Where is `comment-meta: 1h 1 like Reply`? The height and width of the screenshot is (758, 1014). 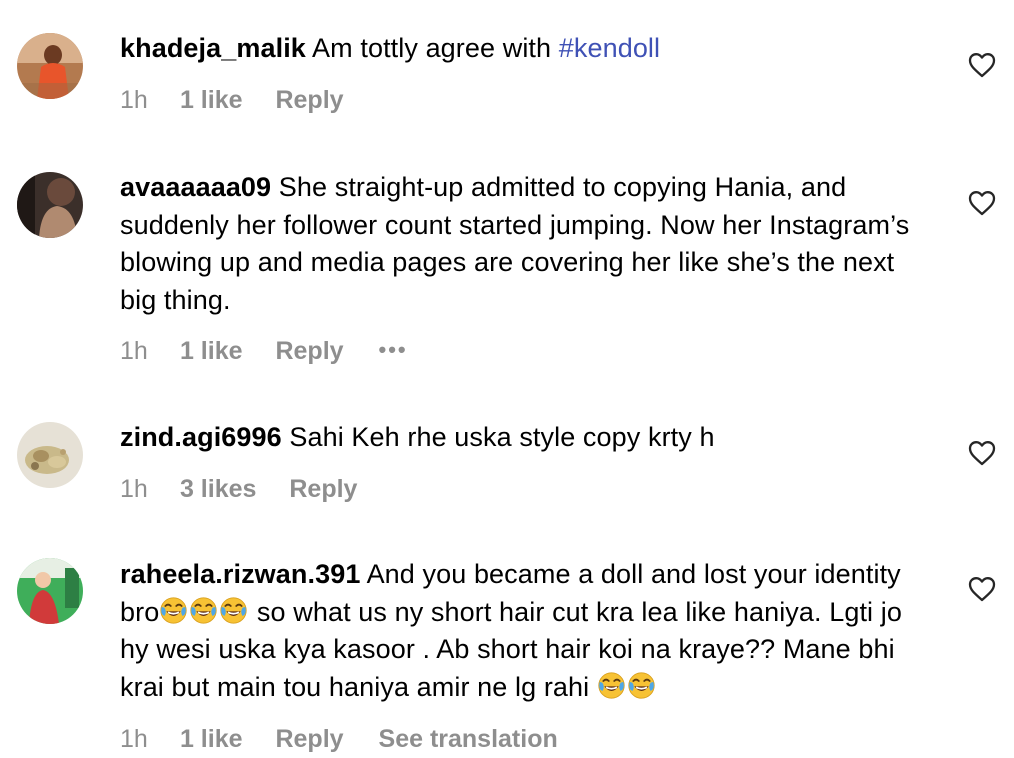
comment-meta: 1h 1 like Reply is located at coordinates (246, 100).